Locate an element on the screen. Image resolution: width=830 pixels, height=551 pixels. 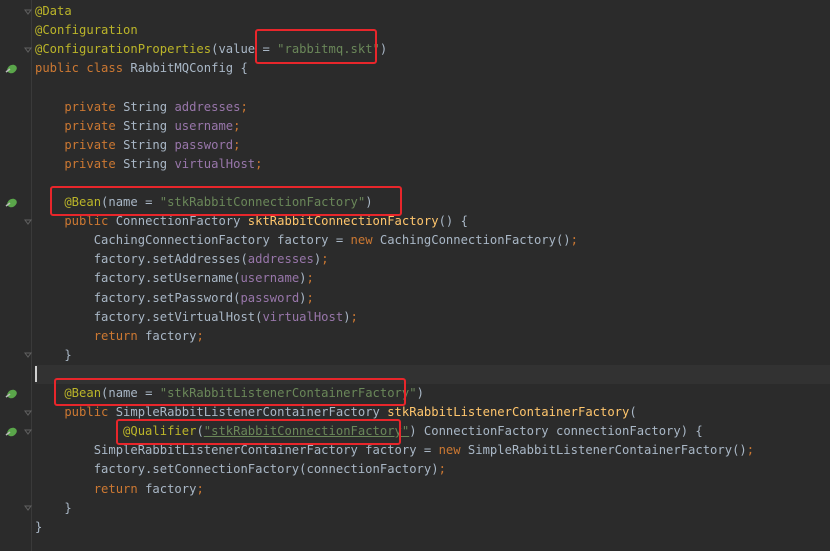
editor-gutter is located at coordinates (16, 275).